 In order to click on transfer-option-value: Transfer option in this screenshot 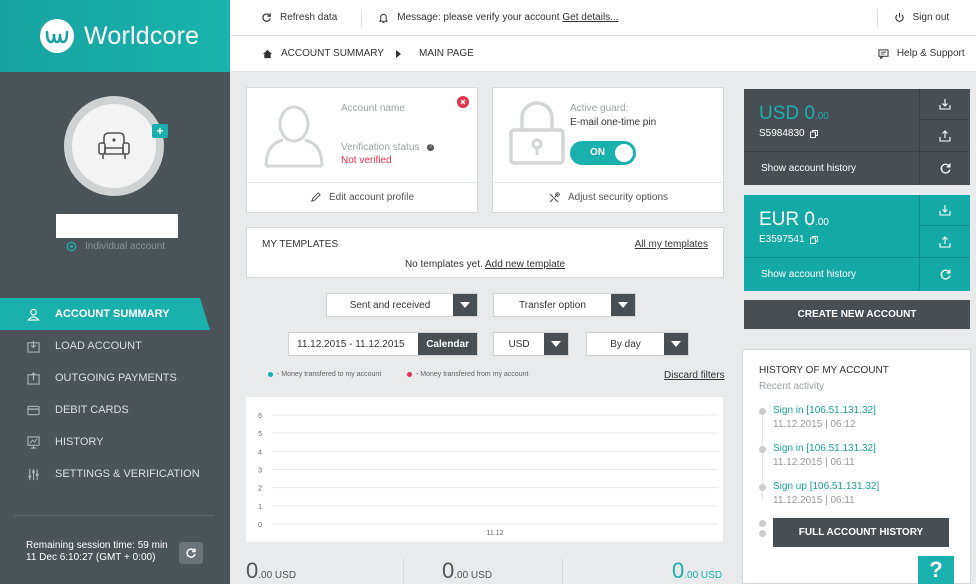, I will do `click(552, 305)`.